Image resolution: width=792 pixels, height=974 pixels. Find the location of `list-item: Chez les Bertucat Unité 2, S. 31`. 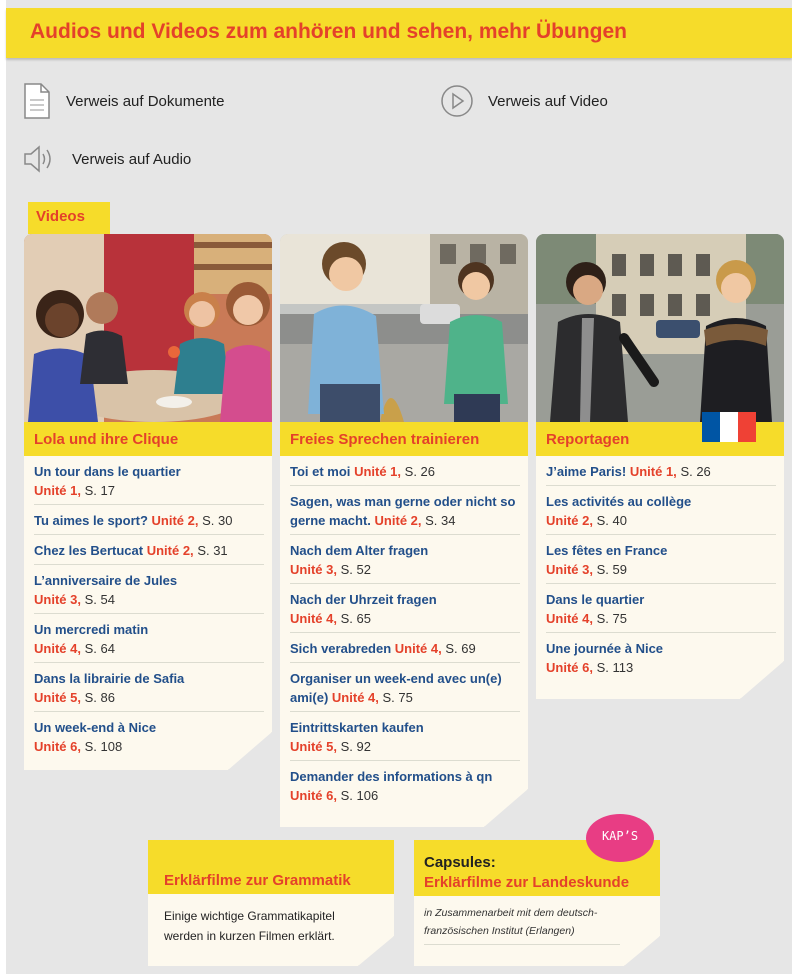

list-item: Chez les Bertucat Unité 2, S. 31 is located at coordinates (149, 550).